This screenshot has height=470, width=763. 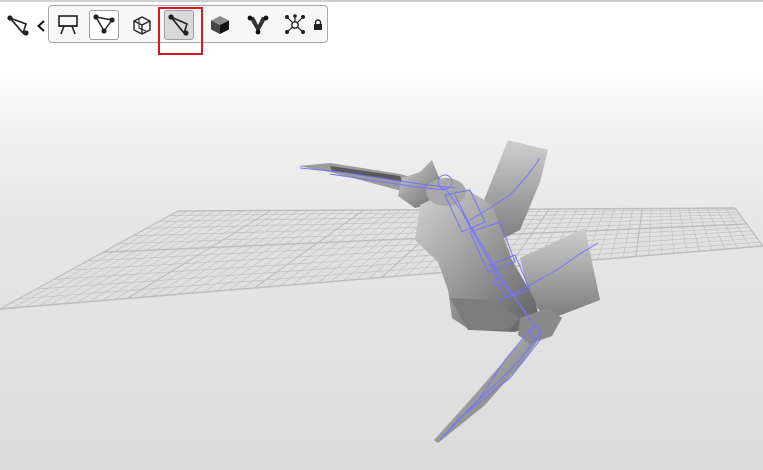 I want to click on lock-icon, so click(x=318, y=24).